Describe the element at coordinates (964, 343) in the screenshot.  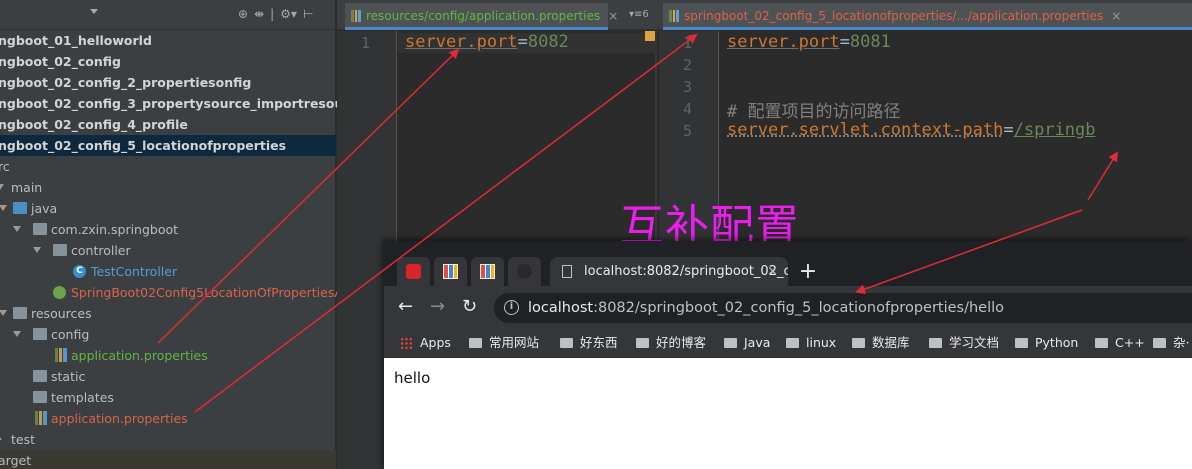
I see `bookmark-folder: 学习文档` at that location.